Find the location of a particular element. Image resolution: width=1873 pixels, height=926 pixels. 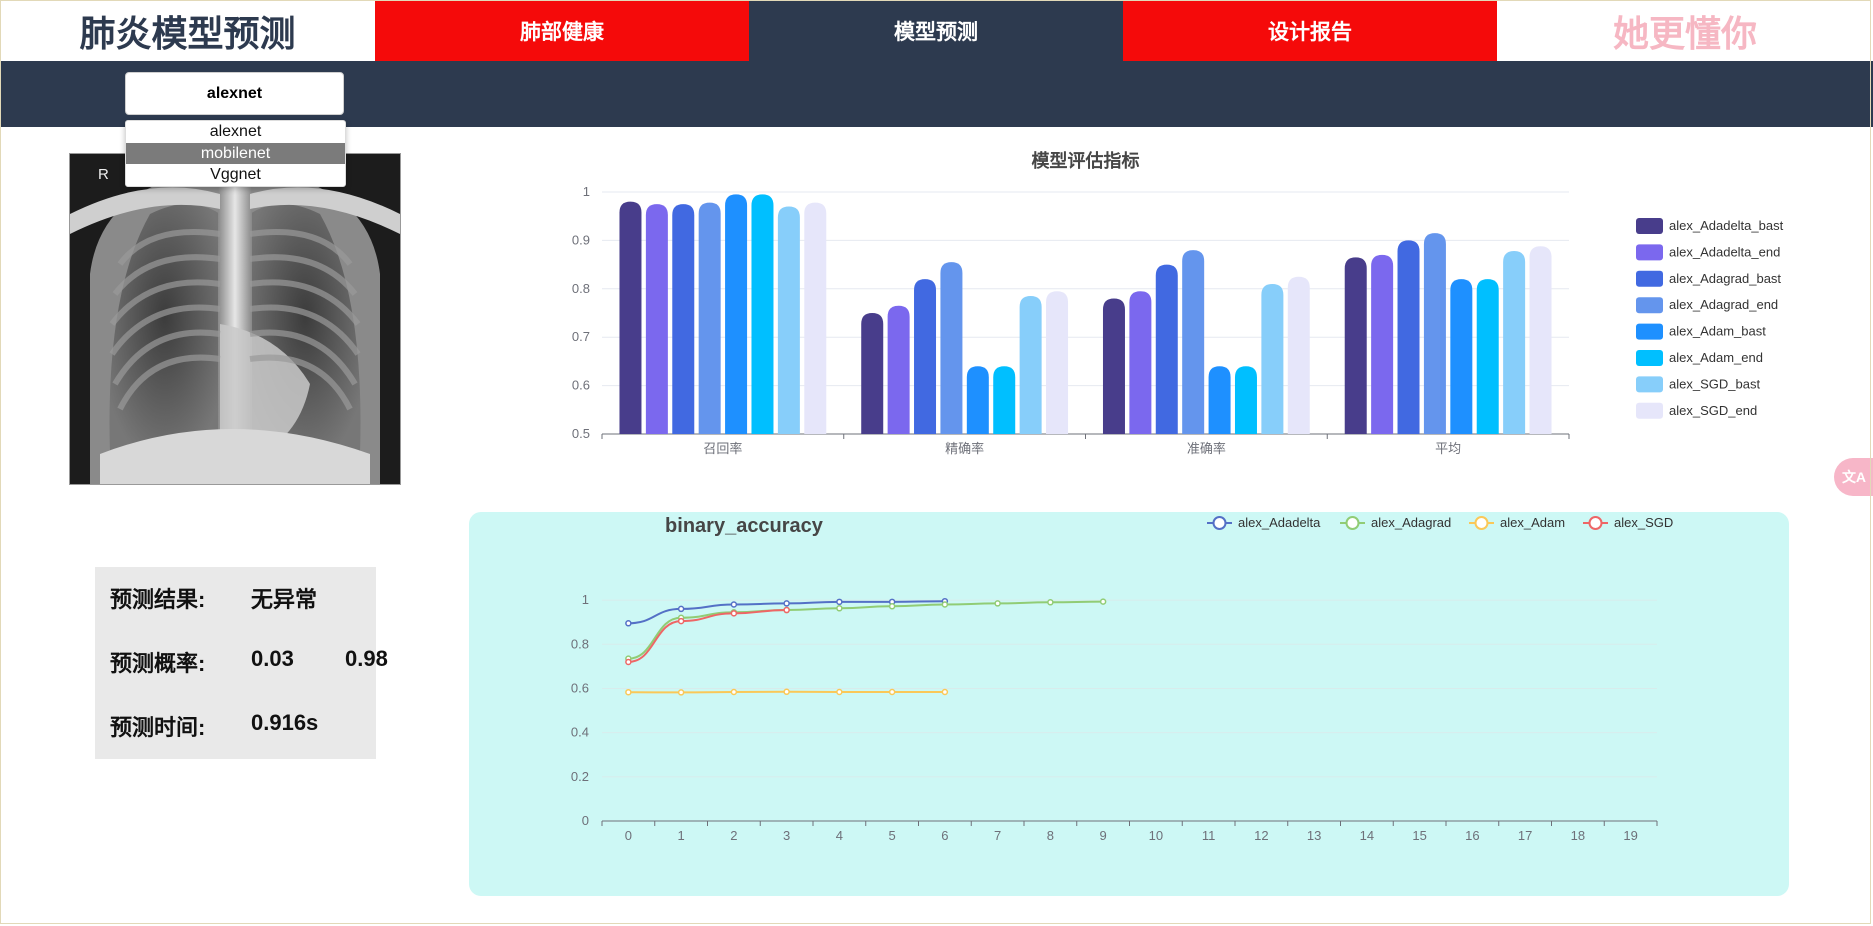

app-title: 肺炎模型预测 is located at coordinates (187, 33).